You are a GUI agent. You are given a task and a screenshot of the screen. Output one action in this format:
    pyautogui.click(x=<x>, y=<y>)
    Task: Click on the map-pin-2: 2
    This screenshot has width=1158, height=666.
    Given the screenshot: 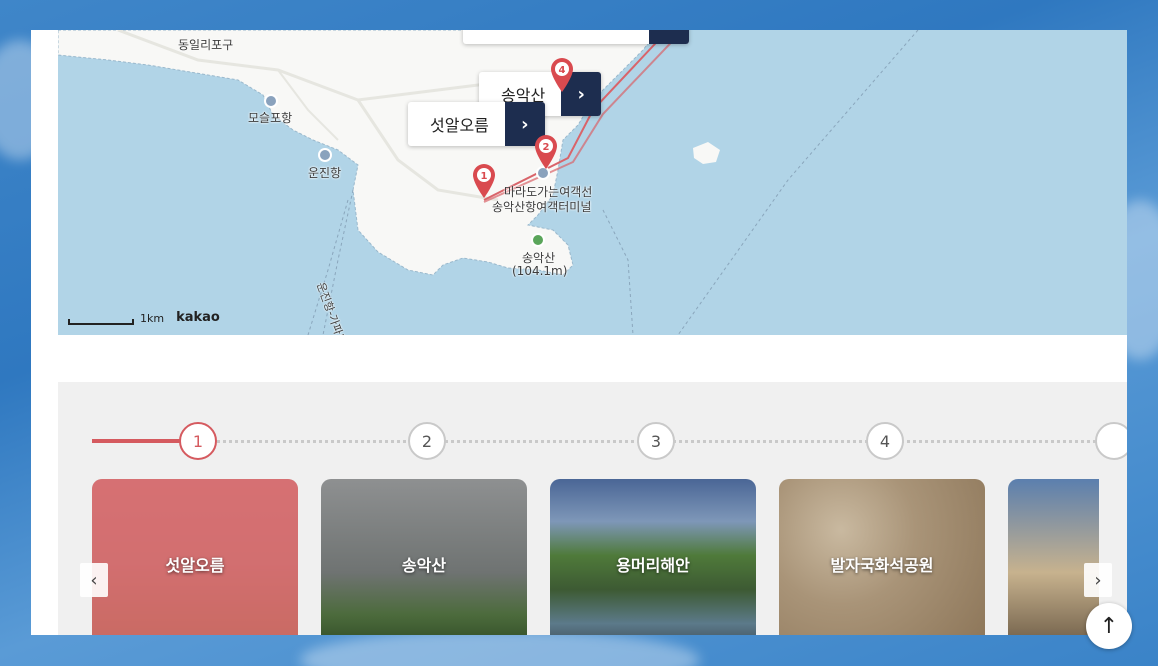 What is the action you would take?
    pyautogui.click(x=546, y=152)
    